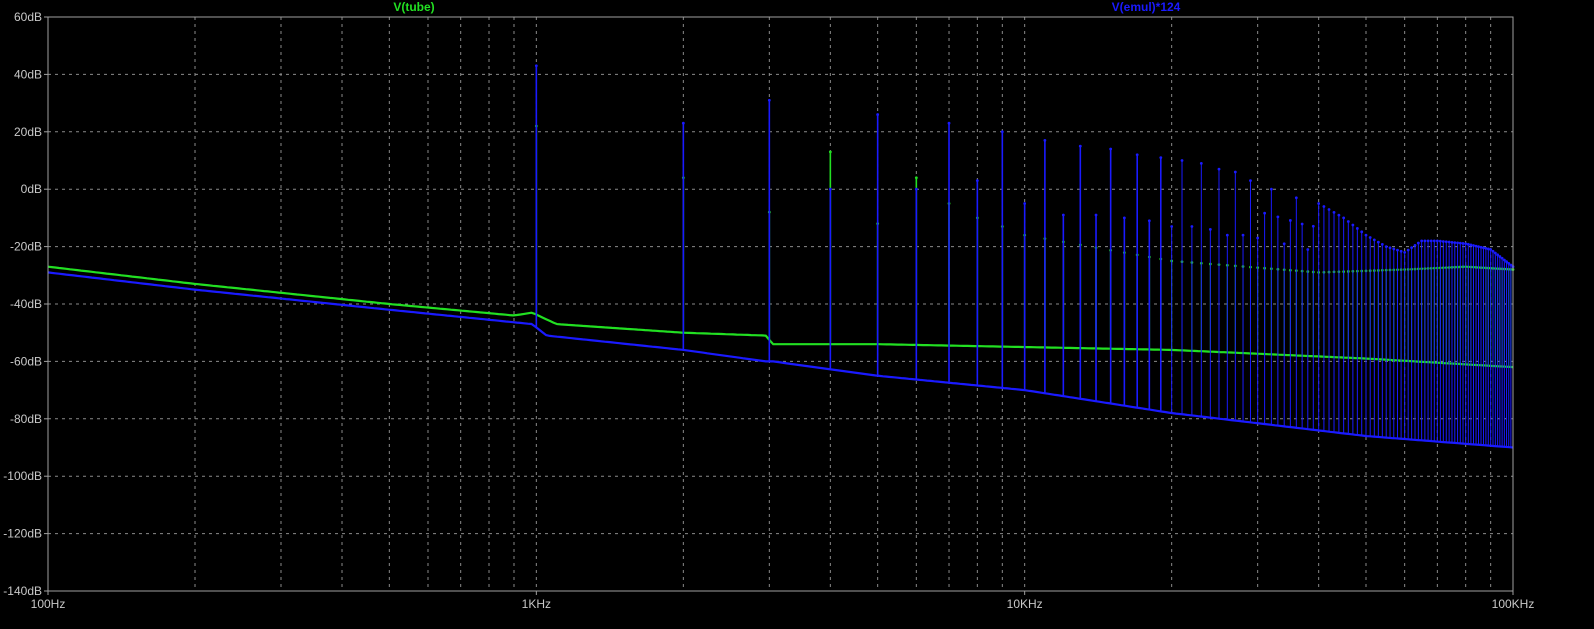  What do you see at coordinates (28, 17) in the screenshot?
I see `y-tick-label: 60dB` at bounding box center [28, 17].